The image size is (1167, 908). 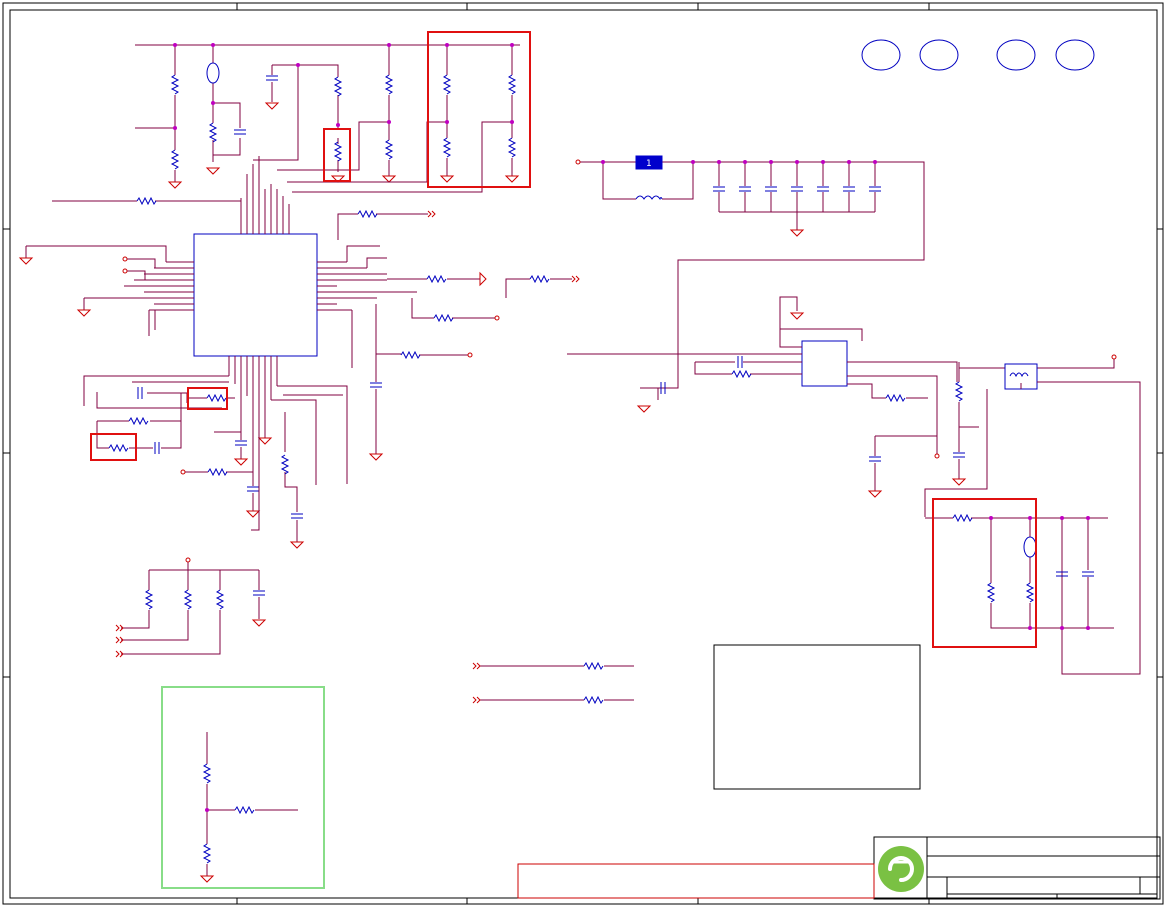 I want to click on company-logo, so click(x=901, y=869).